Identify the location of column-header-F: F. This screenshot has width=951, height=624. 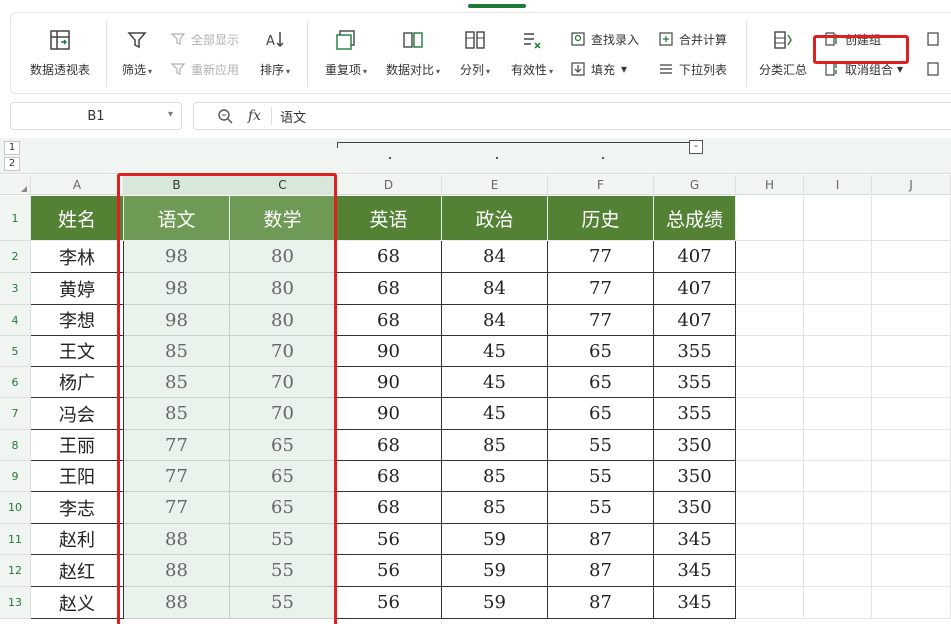
(601, 185).